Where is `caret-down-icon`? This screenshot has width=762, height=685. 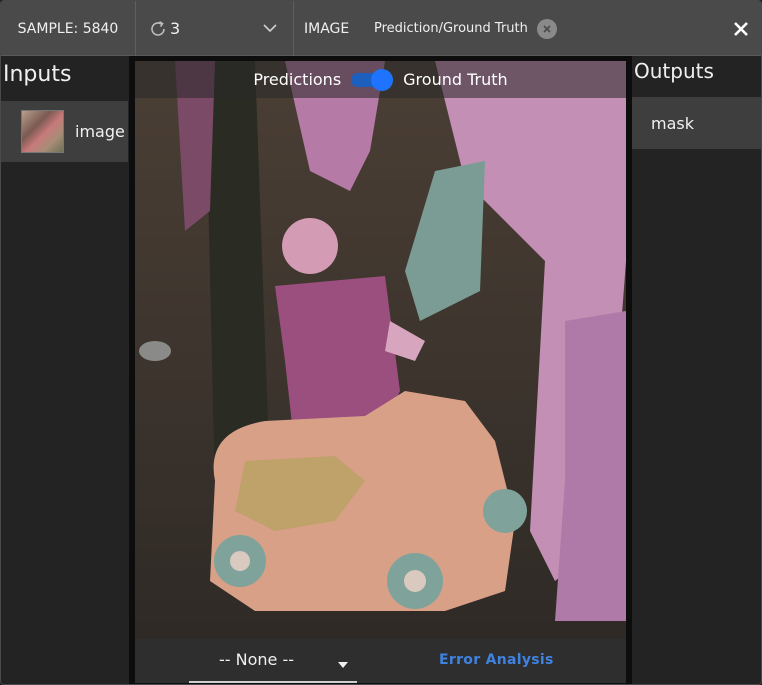 caret-down-icon is located at coordinates (343, 661).